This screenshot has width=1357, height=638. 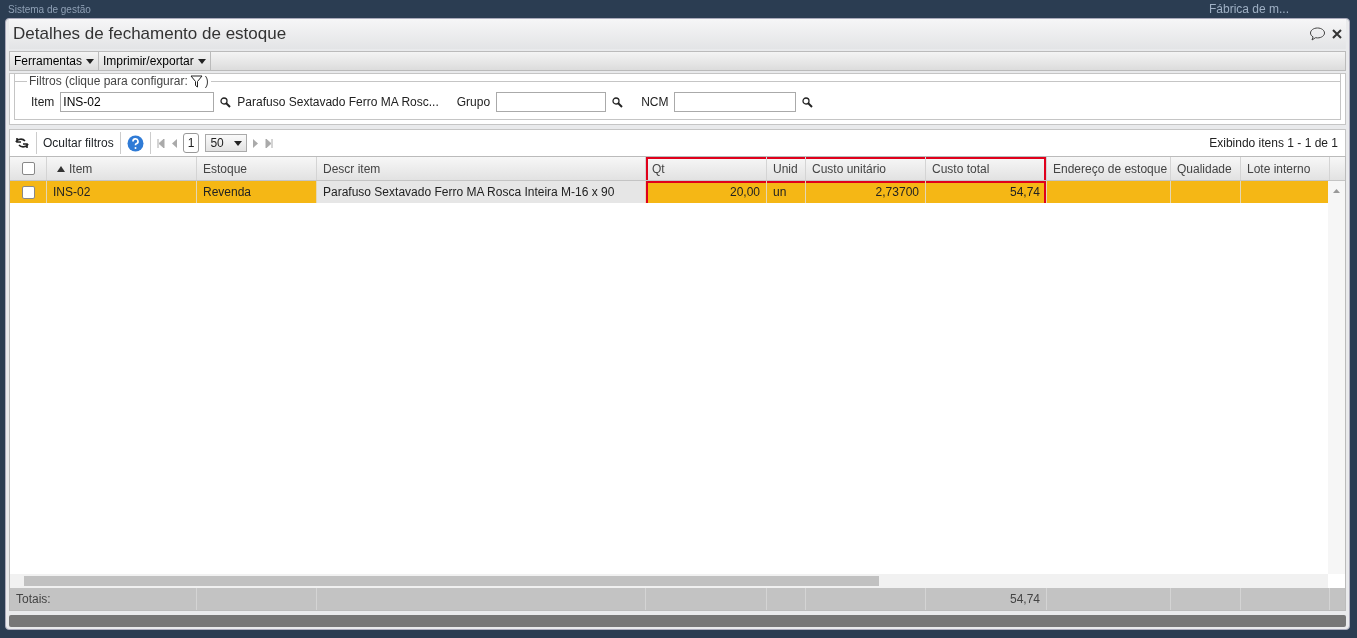 I want to click on table-cell-text: Parafuso Sextavado Ferro MA Rosca Inteira M-16 x 90, so click(x=469, y=192).